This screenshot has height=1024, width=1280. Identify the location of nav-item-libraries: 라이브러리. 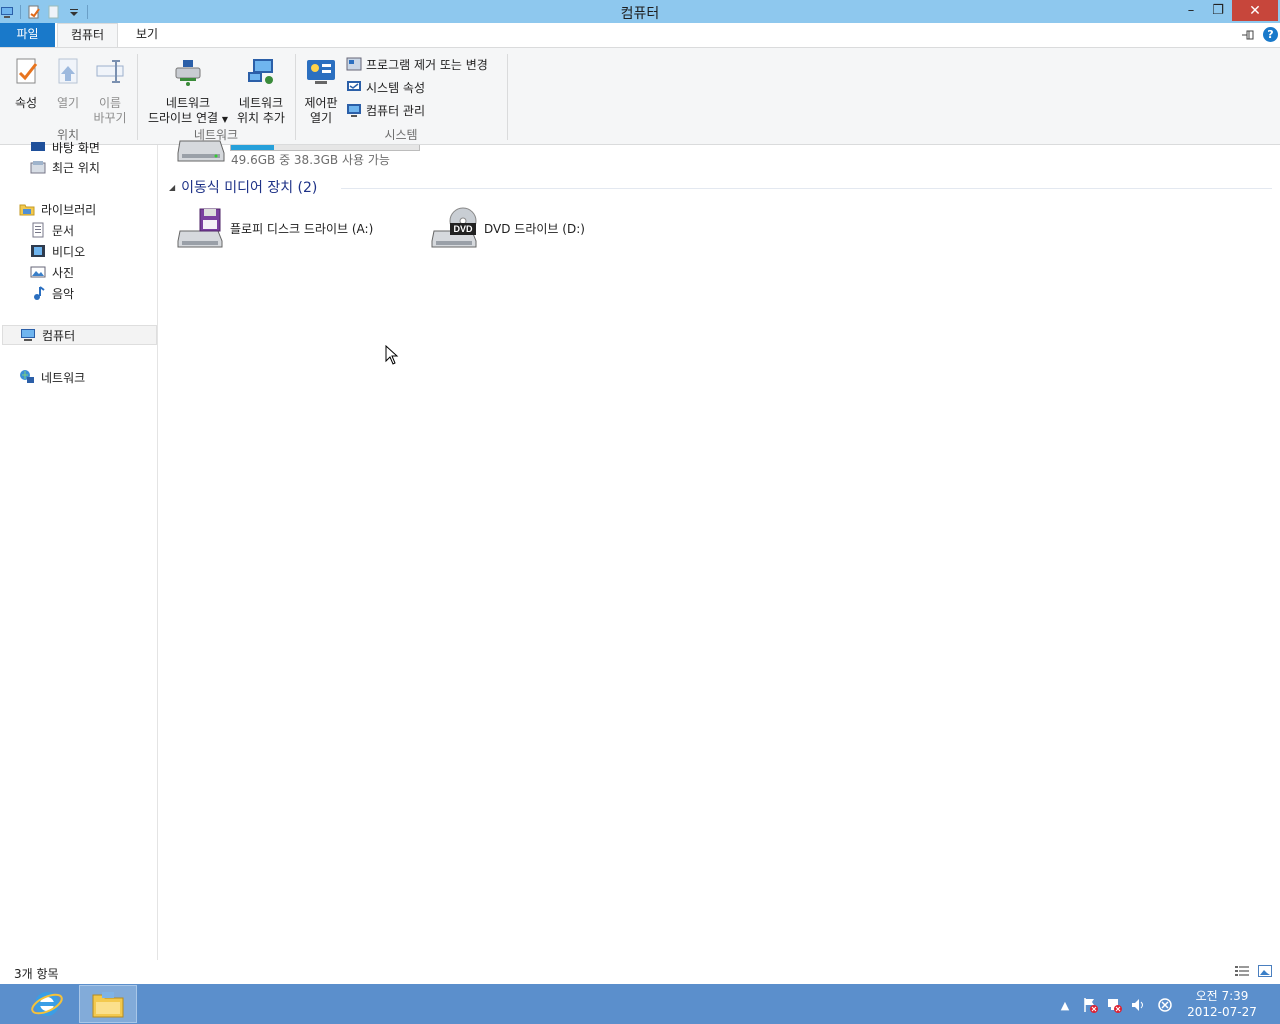
(57, 209).